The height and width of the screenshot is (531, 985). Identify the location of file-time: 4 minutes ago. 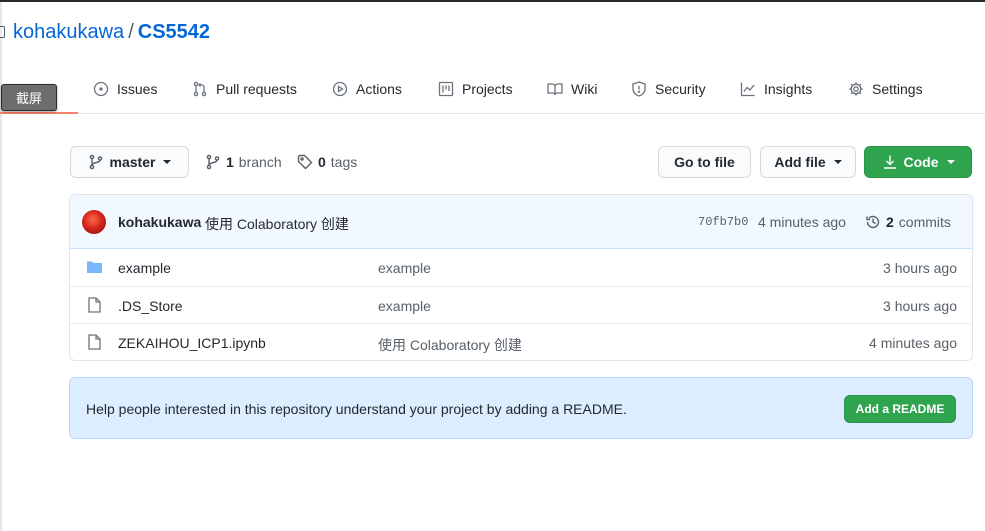
(913, 343).